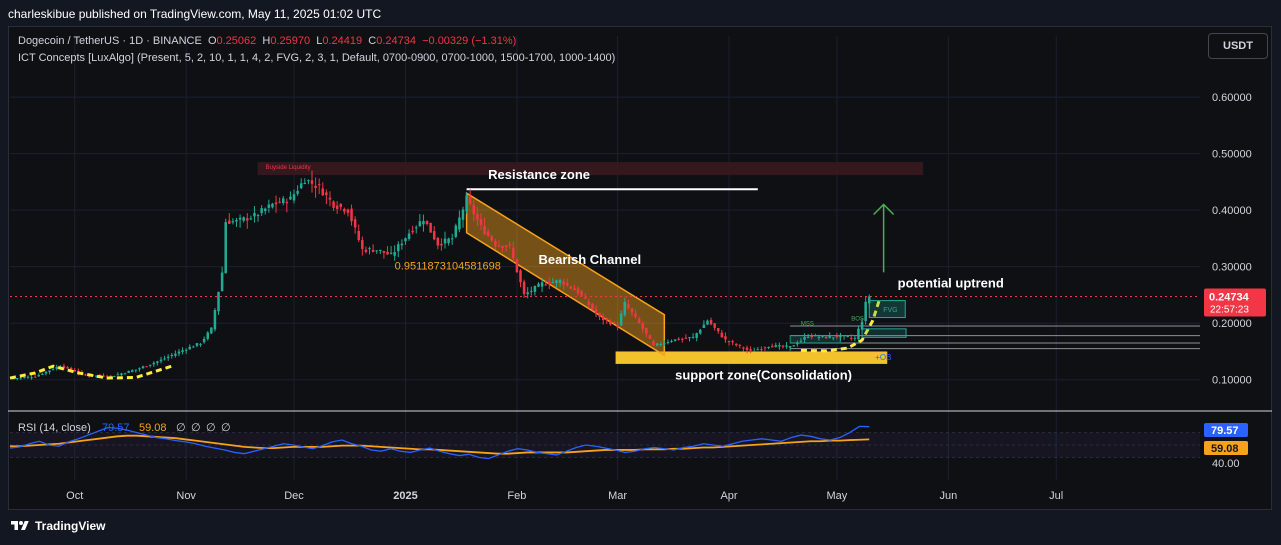  What do you see at coordinates (110, 41) in the screenshot?
I see `symbol-name: Dogecoin / TetherUS · 1D · BINANCE` at bounding box center [110, 41].